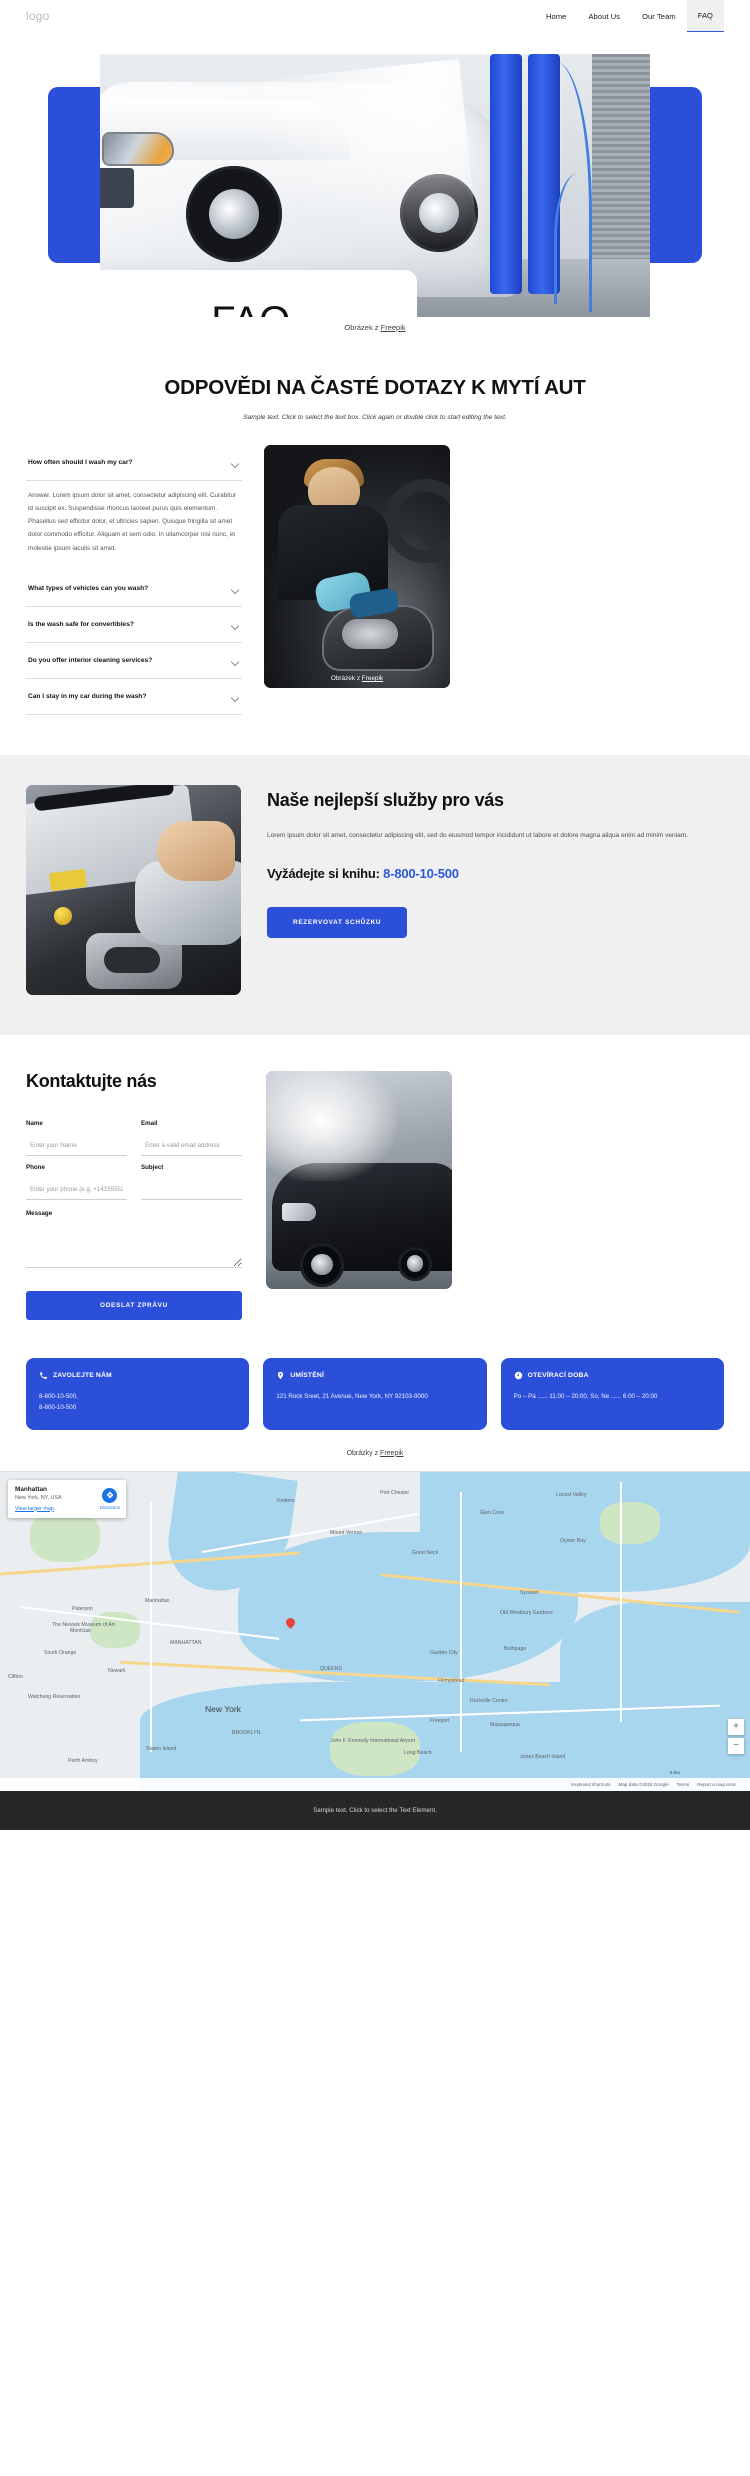 This screenshot has width=750, height=2476. I want to click on accordion-header: What types of vehicles can you wash?, so click(134, 588).